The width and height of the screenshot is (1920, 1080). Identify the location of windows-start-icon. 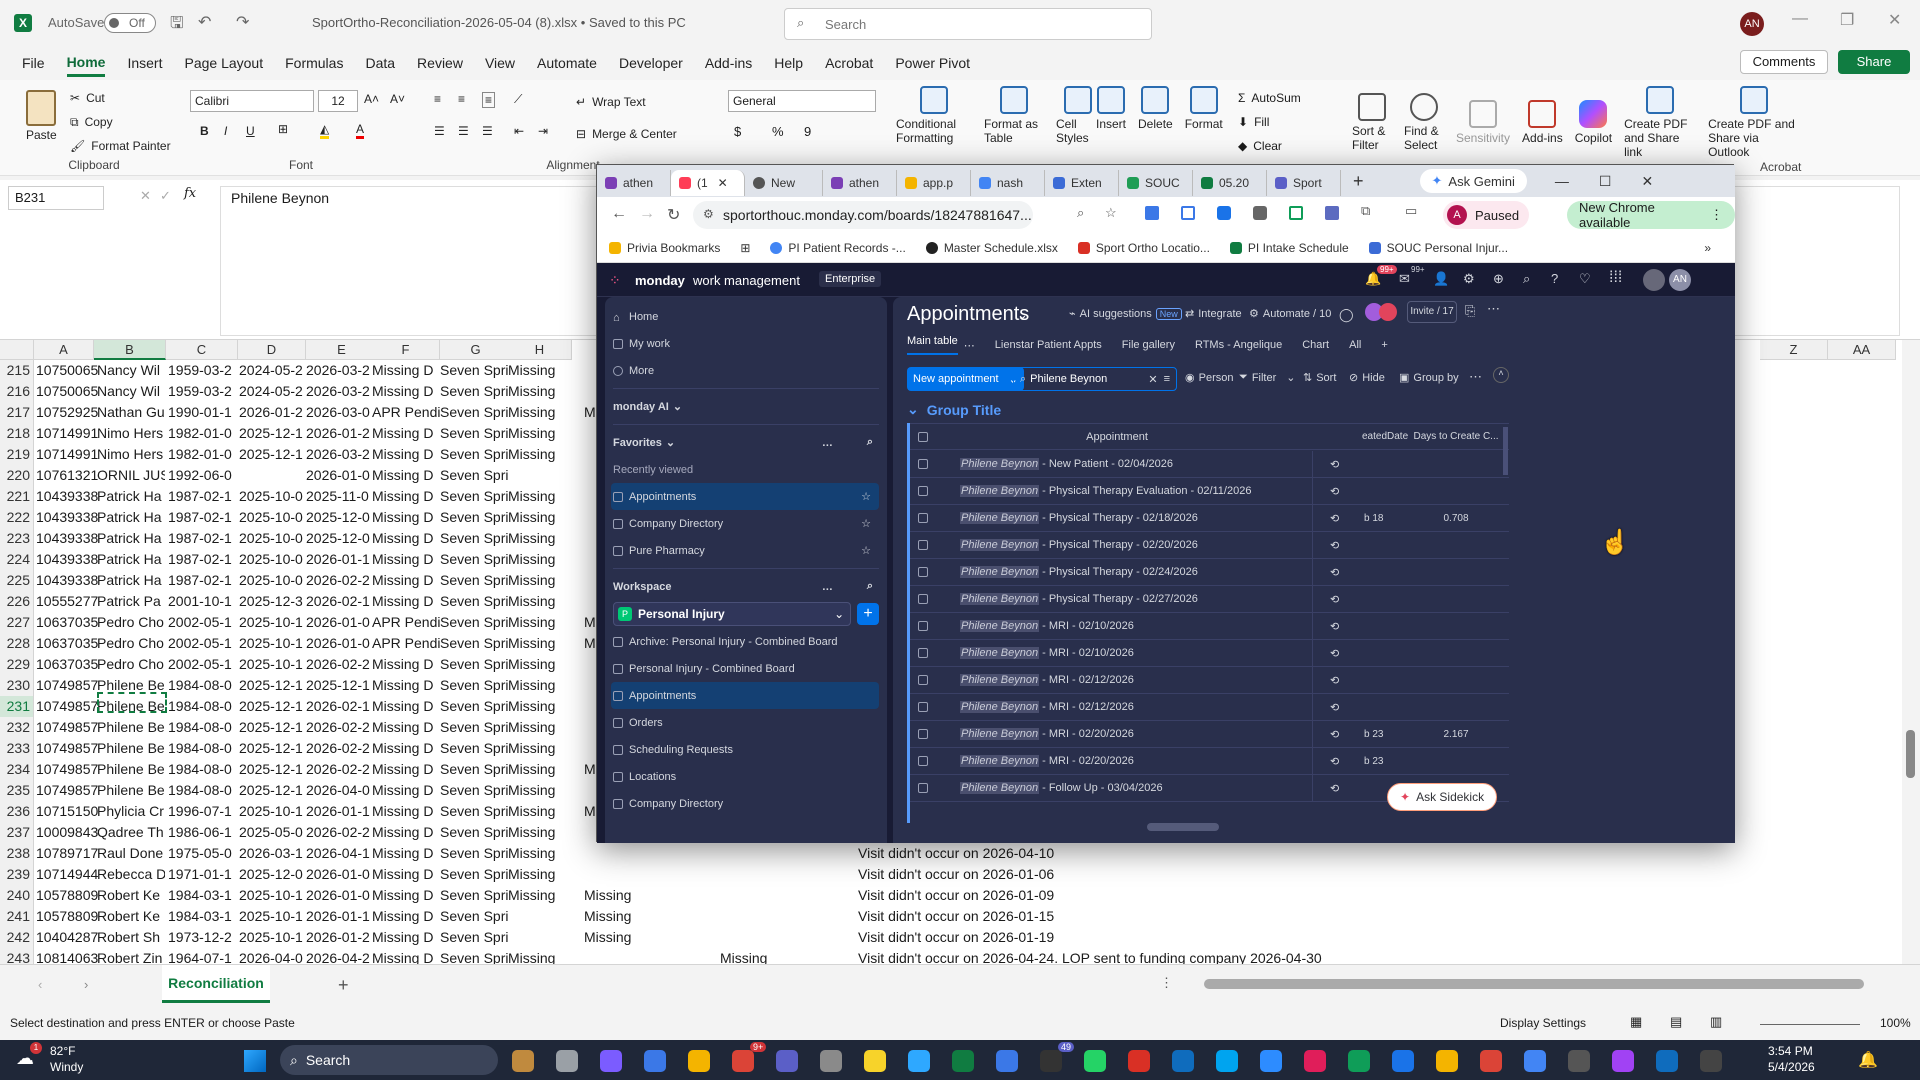
(255, 1061).